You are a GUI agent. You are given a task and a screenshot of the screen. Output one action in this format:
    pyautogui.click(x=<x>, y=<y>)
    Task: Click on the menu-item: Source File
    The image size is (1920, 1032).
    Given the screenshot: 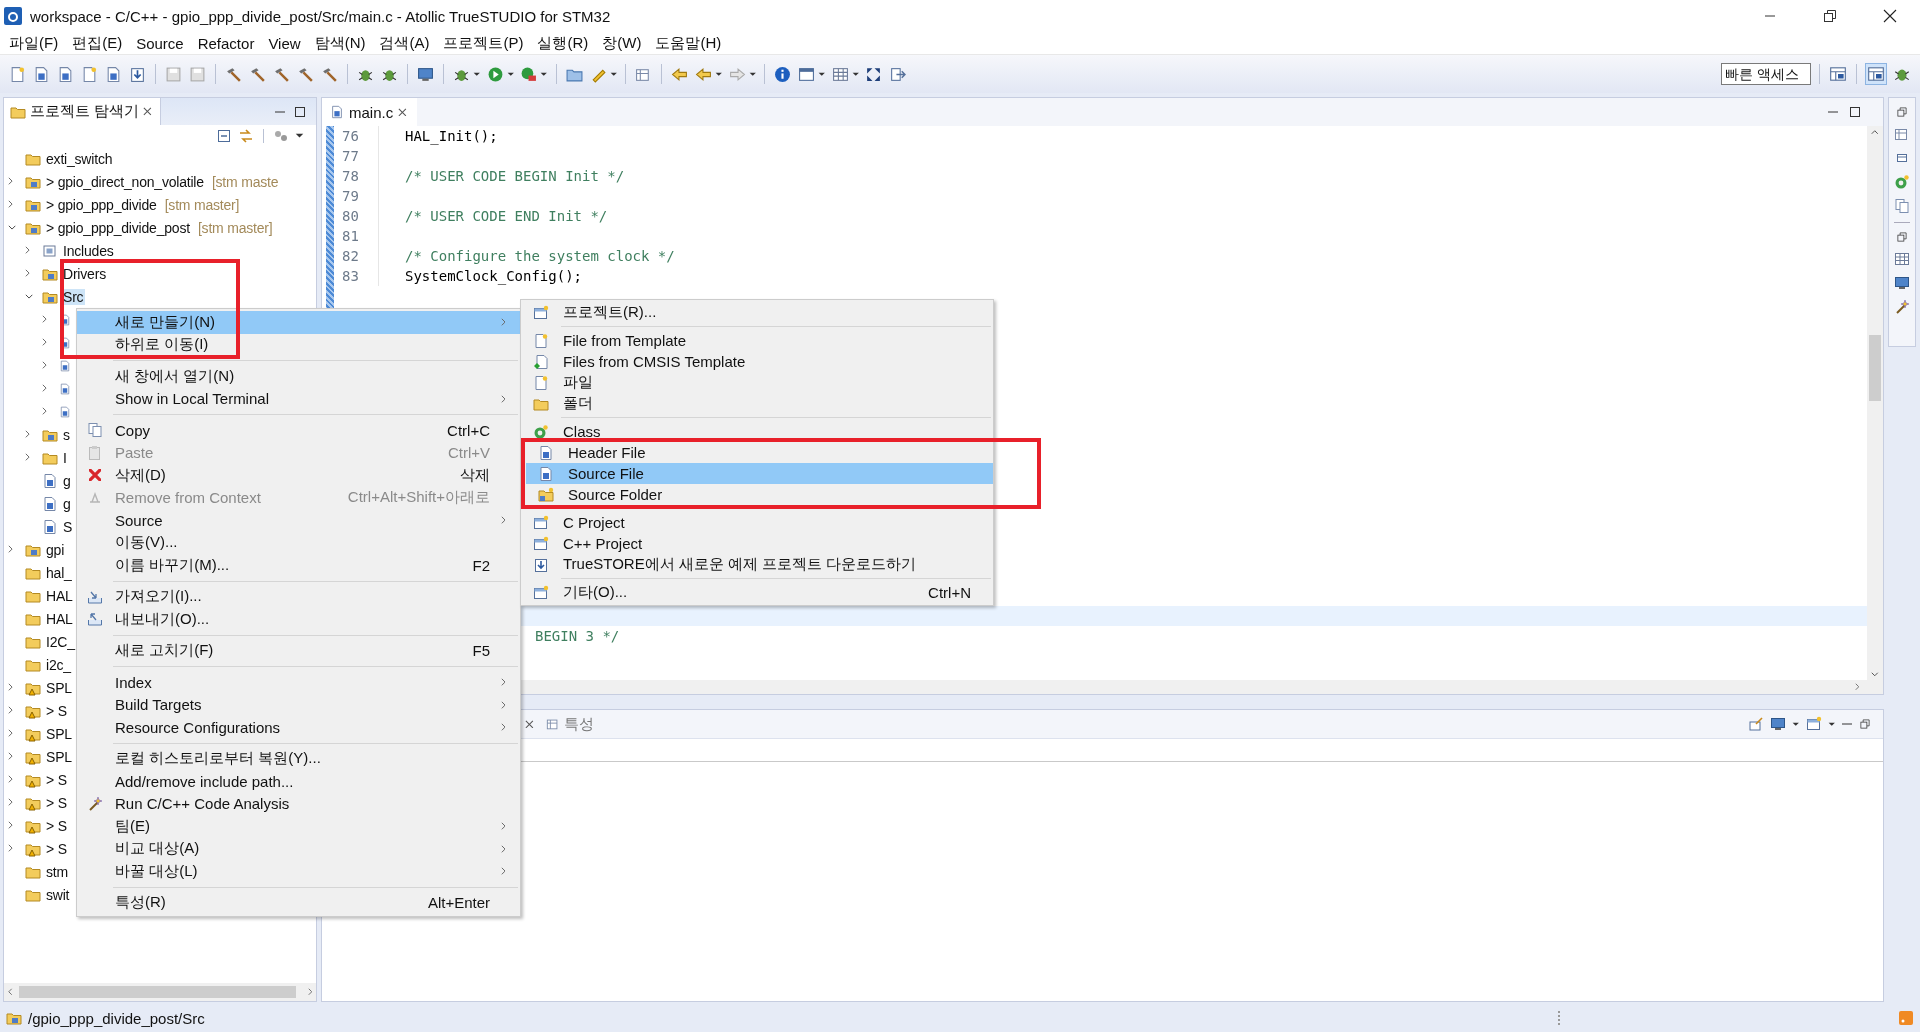 What is the action you would take?
    pyautogui.click(x=759, y=473)
    